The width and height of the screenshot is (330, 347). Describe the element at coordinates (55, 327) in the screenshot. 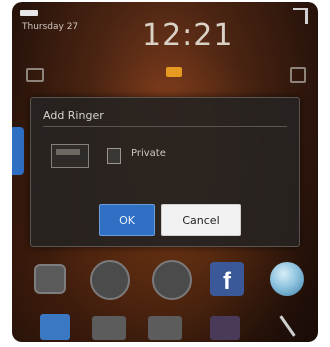

I see `calendar-icon` at that location.